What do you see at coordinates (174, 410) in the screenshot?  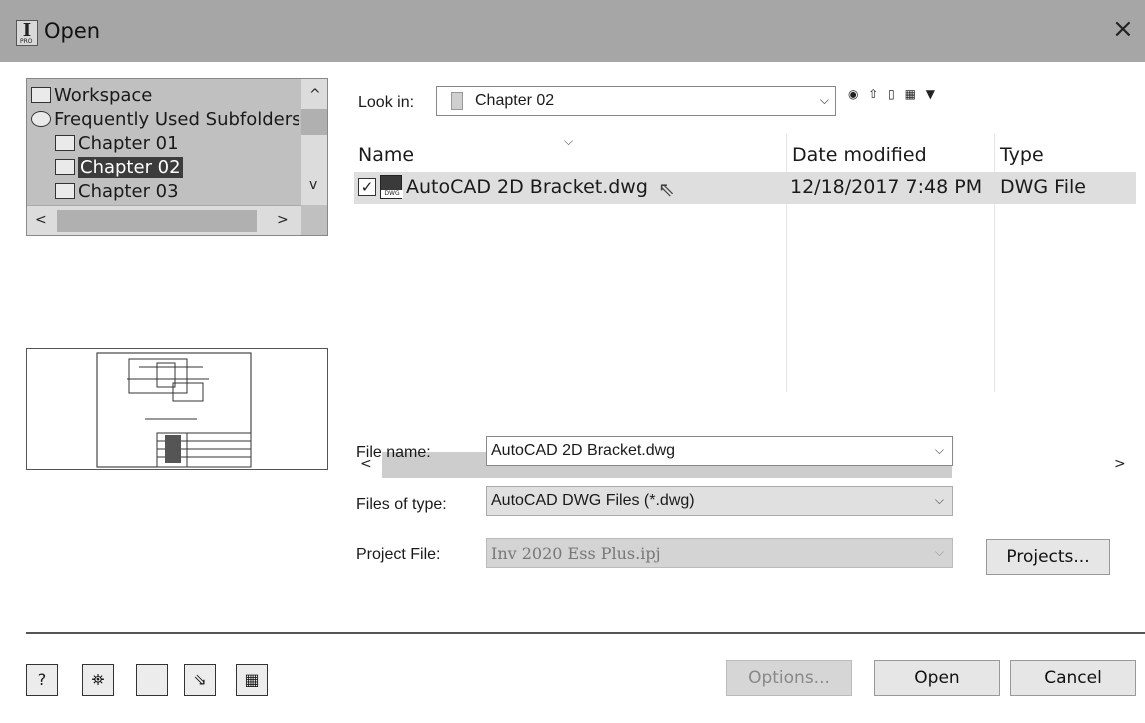 I see `drawing-preview-image` at bounding box center [174, 410].